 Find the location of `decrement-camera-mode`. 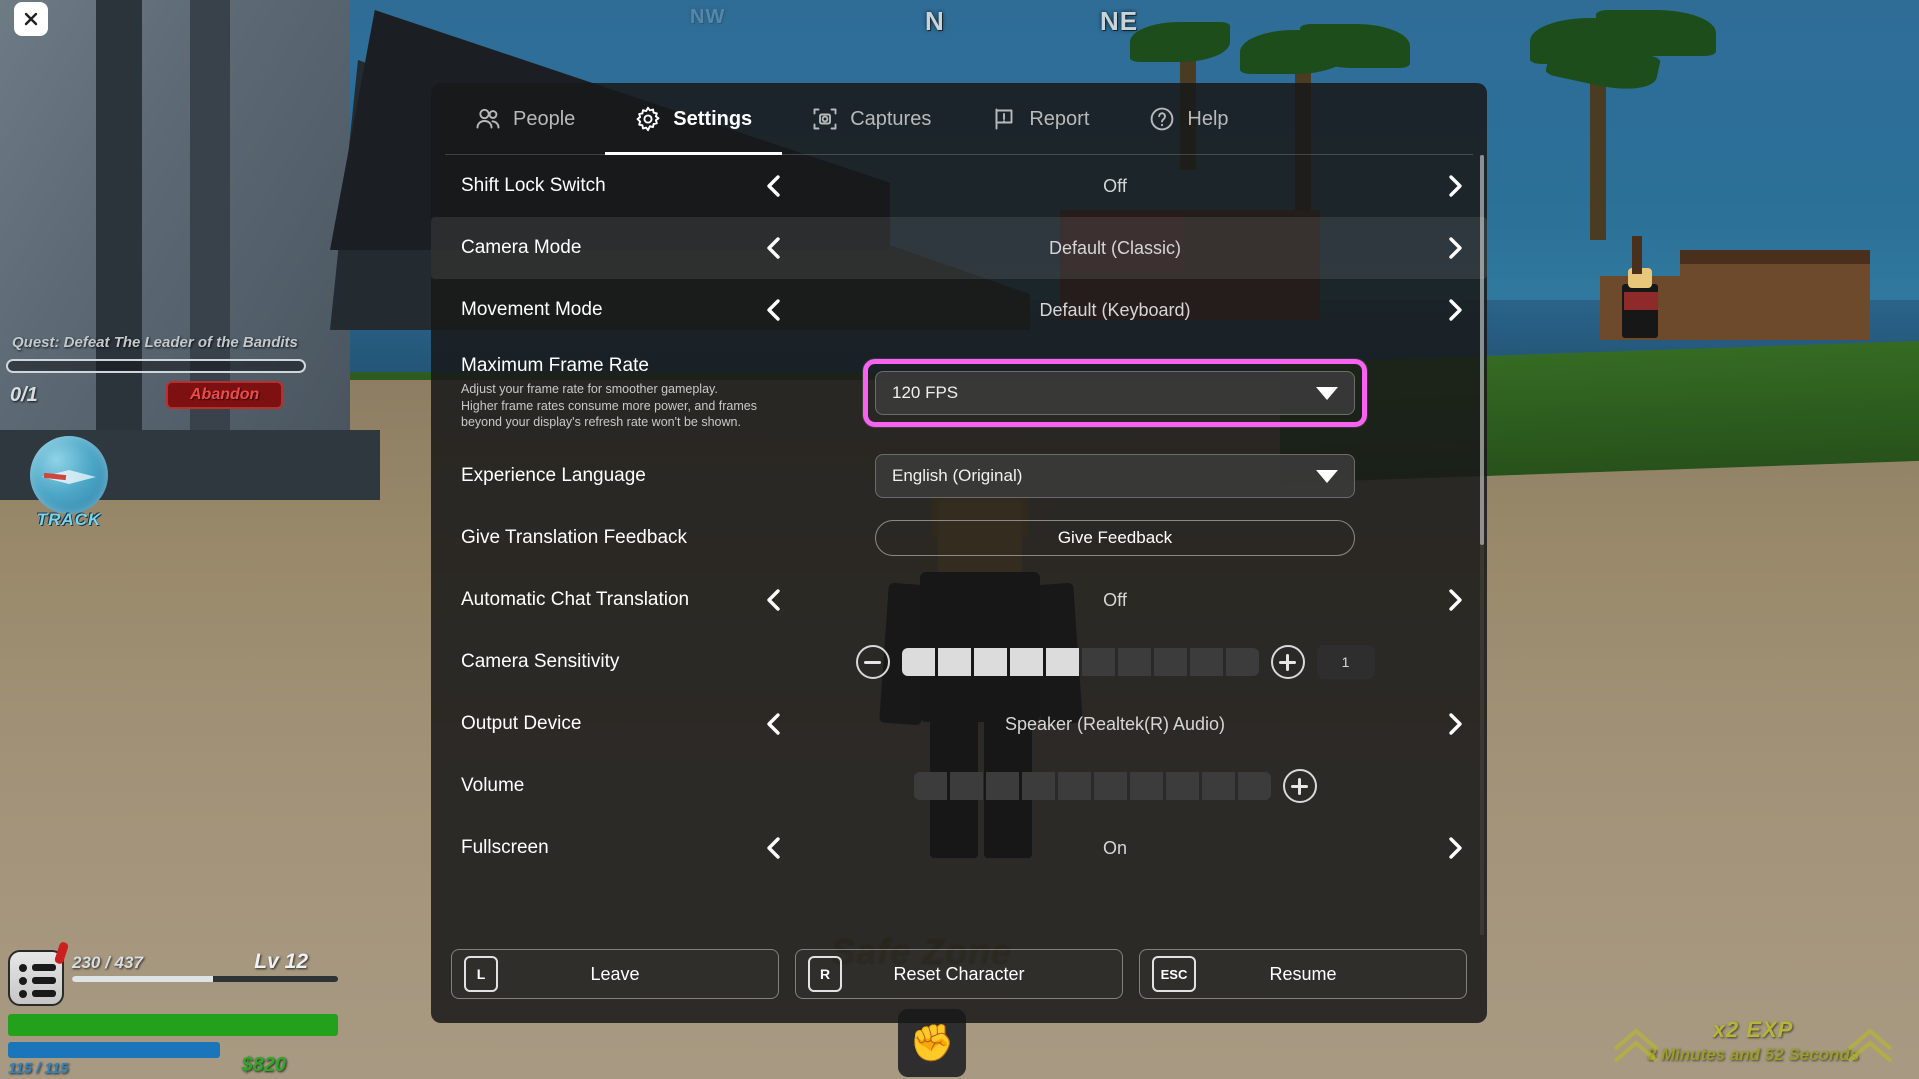

decrement-camera-mode is located at coordinates (774, 248).